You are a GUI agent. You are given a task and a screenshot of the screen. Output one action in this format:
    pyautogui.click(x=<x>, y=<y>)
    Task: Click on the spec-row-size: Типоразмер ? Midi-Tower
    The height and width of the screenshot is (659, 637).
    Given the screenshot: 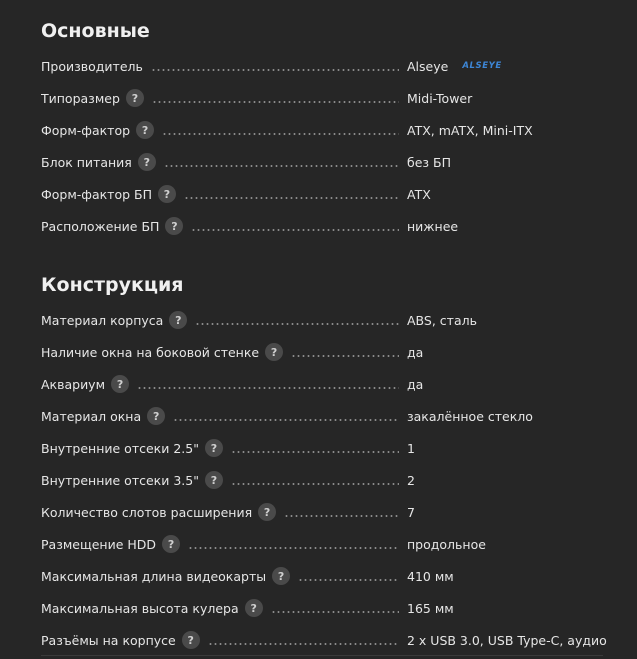 What is the action you would take?
    pyautogui.click(x=256, y=98)
    